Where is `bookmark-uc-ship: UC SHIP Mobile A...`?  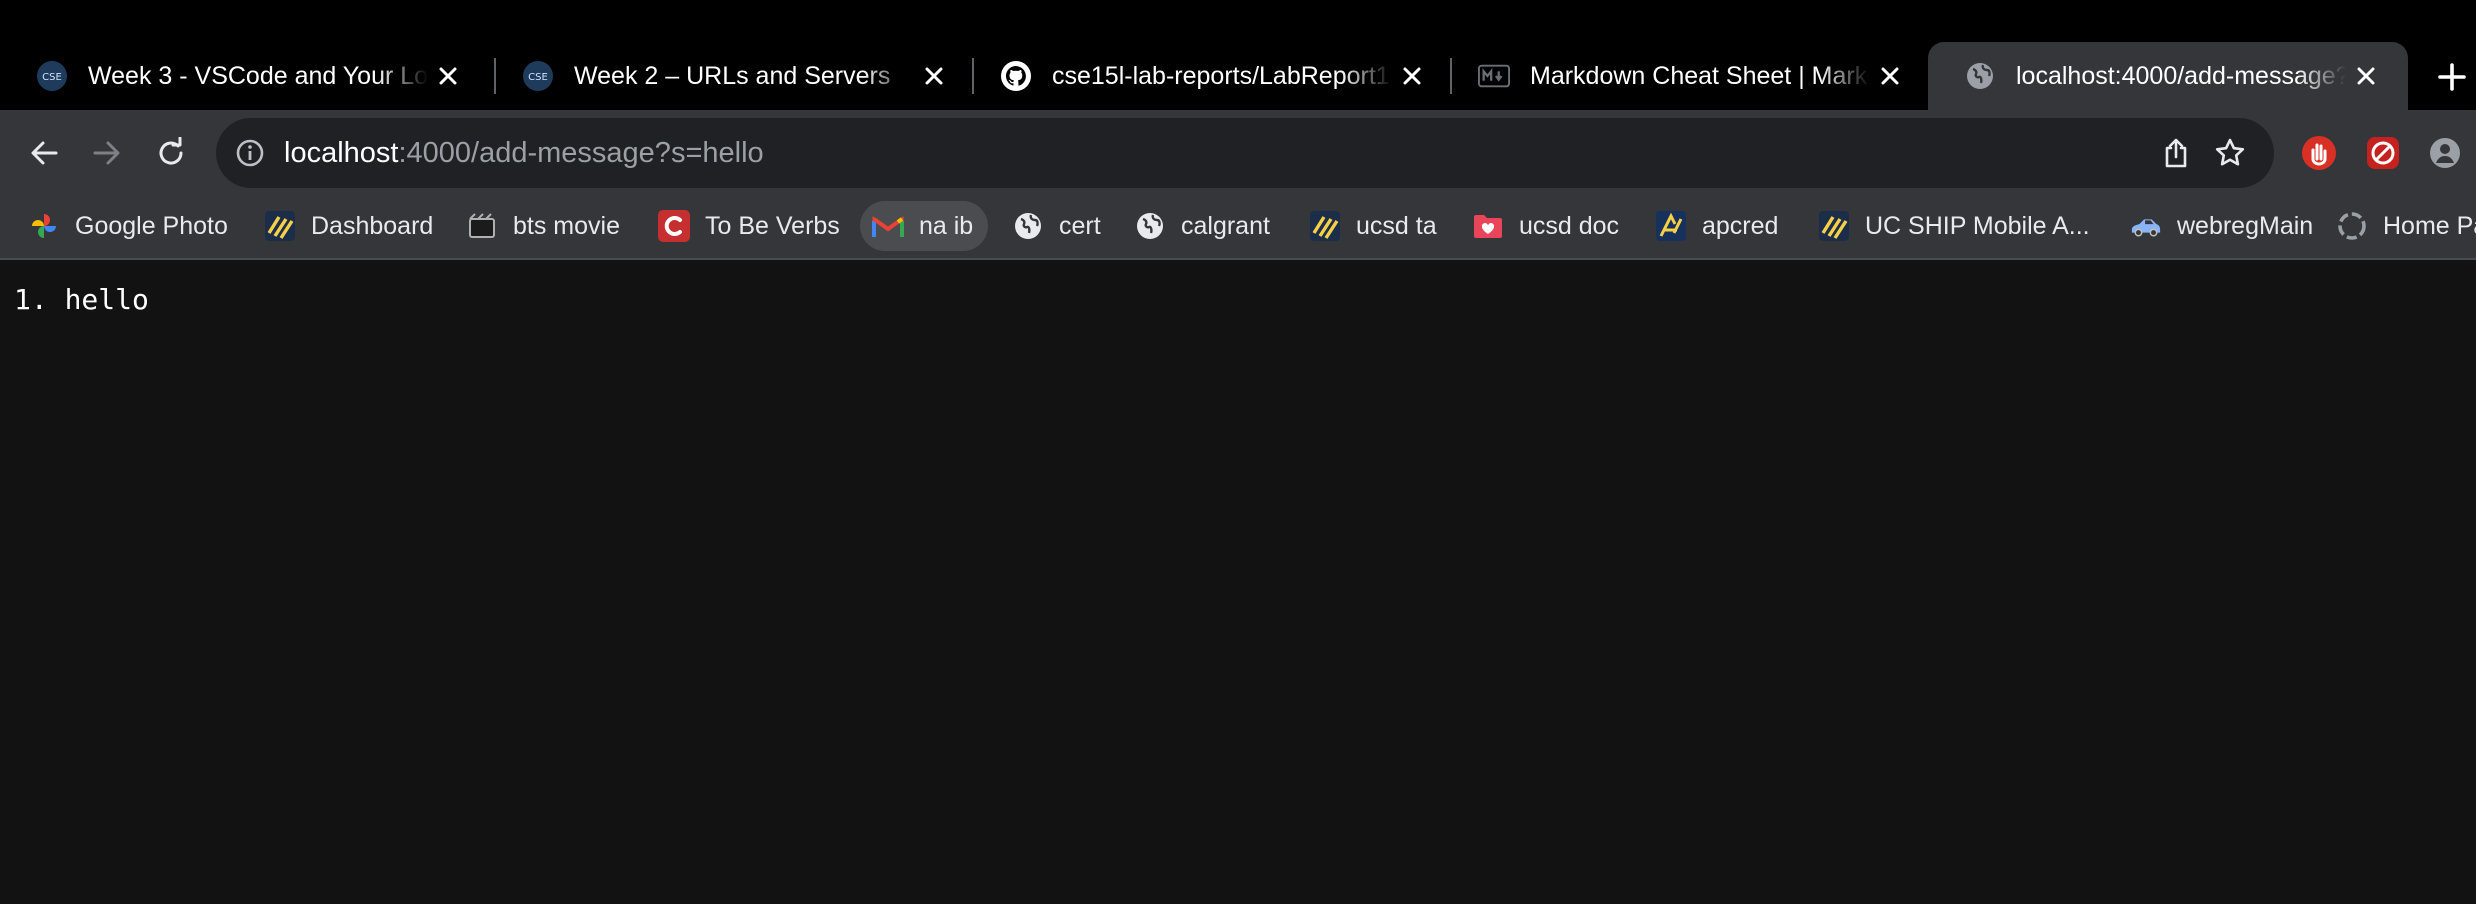
bookmark-uc-ship: UC SHIP Mobile A... is located at coordinates (1956, 226).